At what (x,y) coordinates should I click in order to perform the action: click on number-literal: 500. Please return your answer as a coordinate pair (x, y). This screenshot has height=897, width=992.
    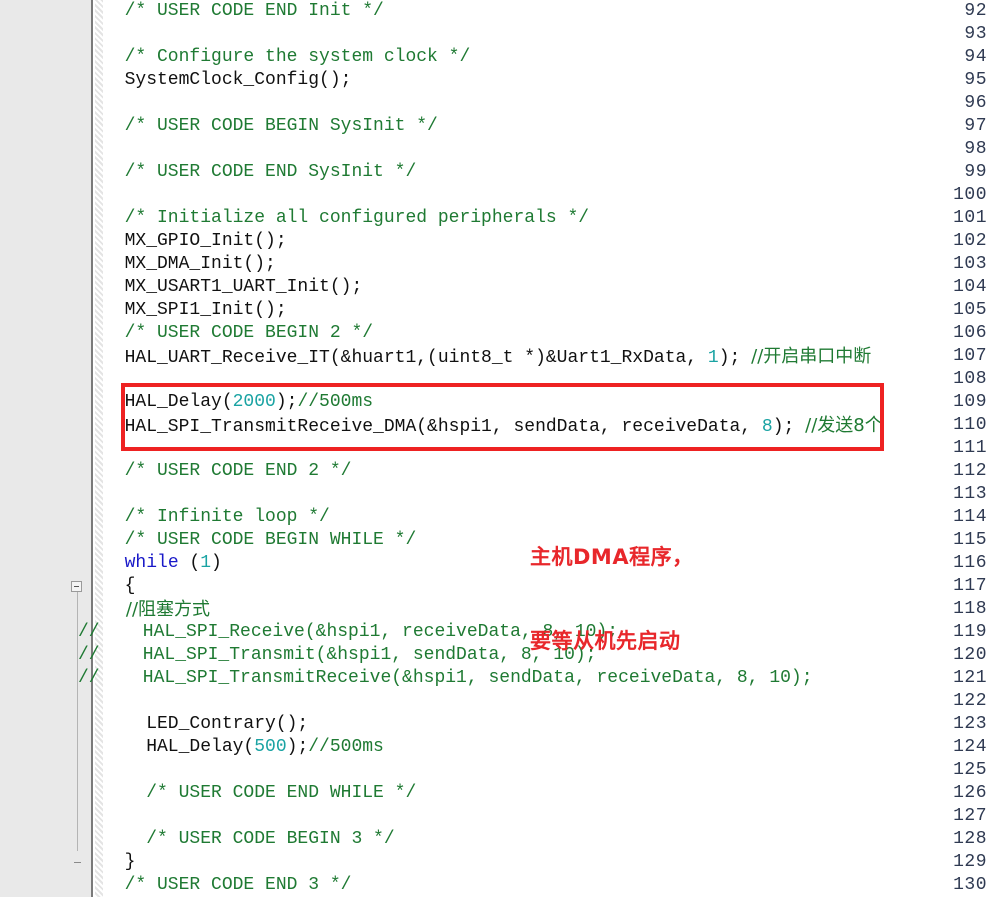
    Looking at the image, I should click on (270, 747).